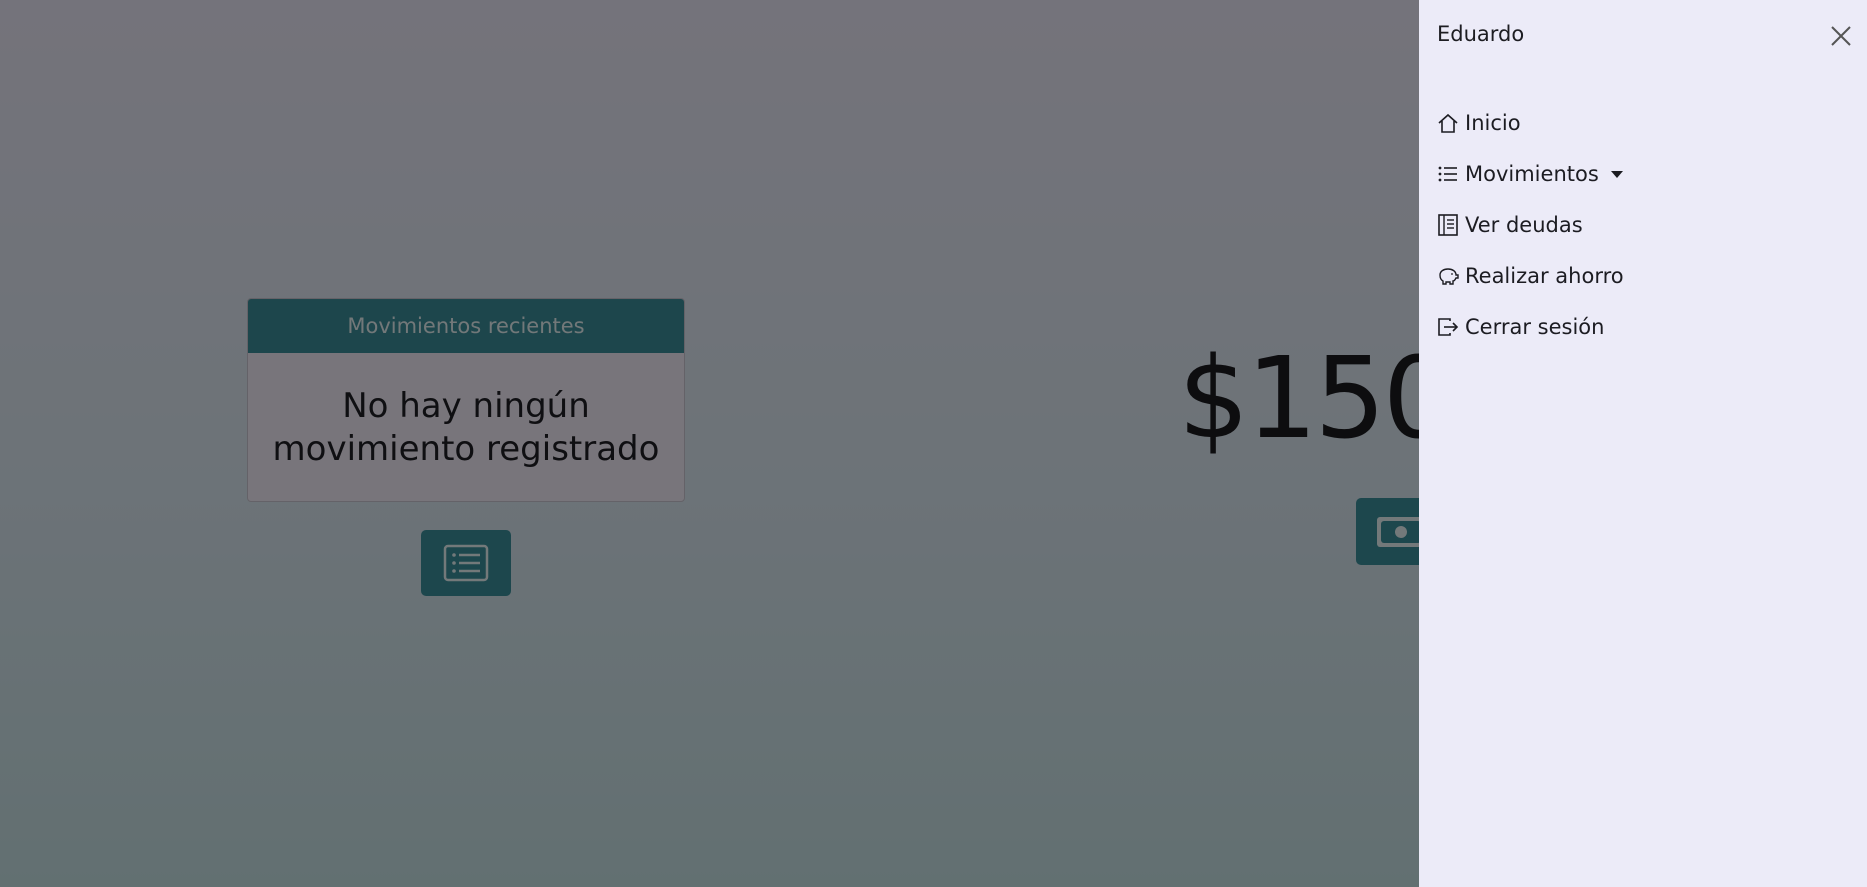  I want to click on close-icon, so click(1841, 36).